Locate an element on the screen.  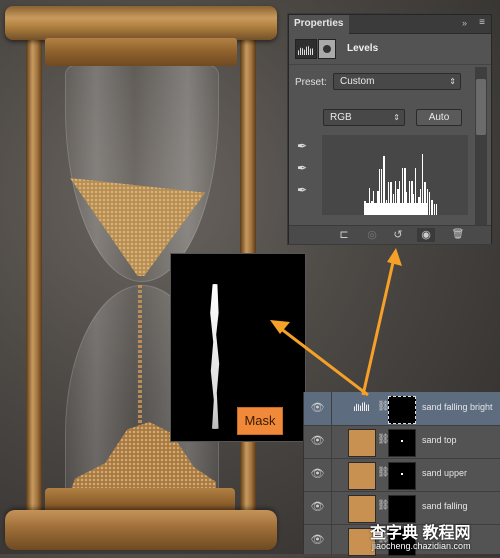
panel-menu-icon: ≡ is located at coordinates (482, 22).